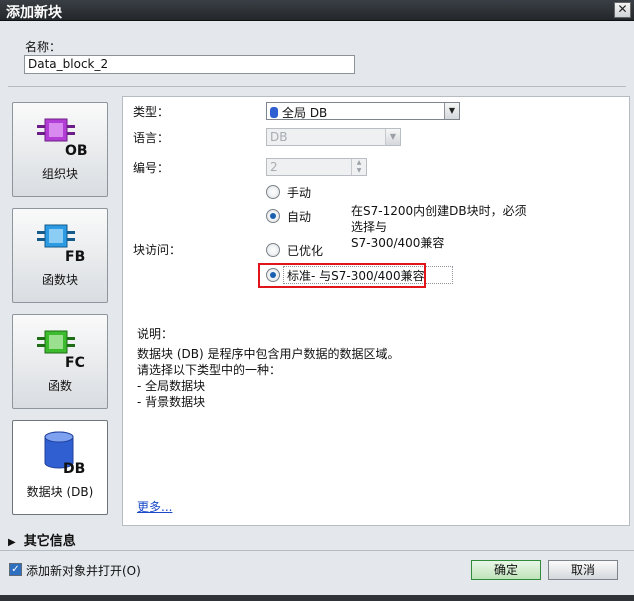 The height and width of the screenshot is (601, 634). Describe the element at coordinates (49, 541) in the screenshot. I see `other-info-label: 其它信息` at that location.